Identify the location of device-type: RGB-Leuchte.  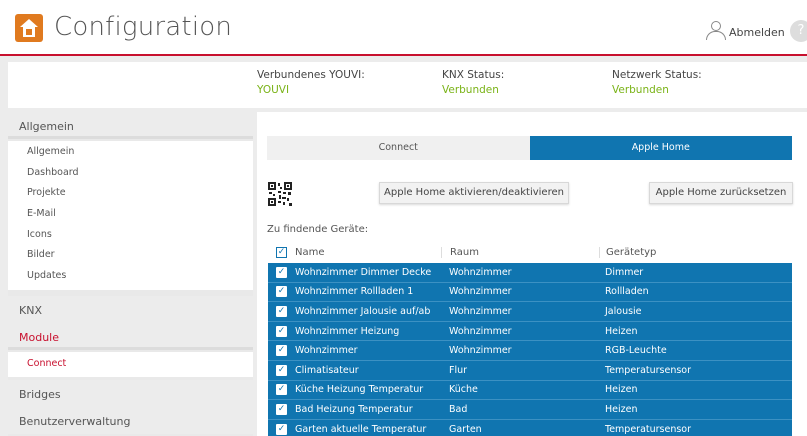
(636, 351).